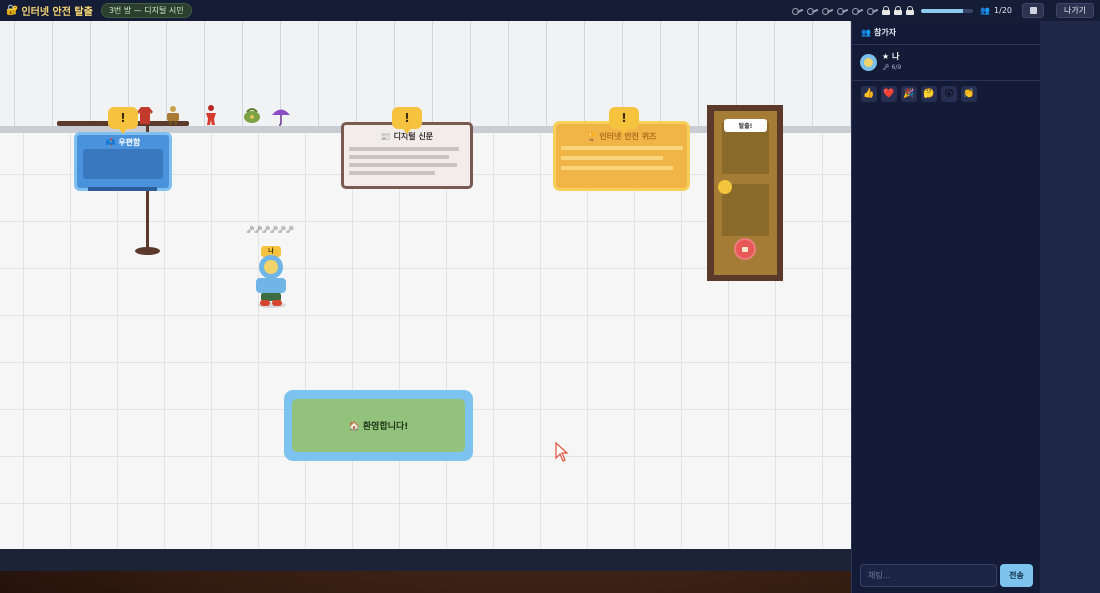 This screenshot has width=1100, height=593. What do you see at coordinates (745, 125) in the screenshot?
I see `escape-sign: 탈출!` at bounding box center [745, 125].